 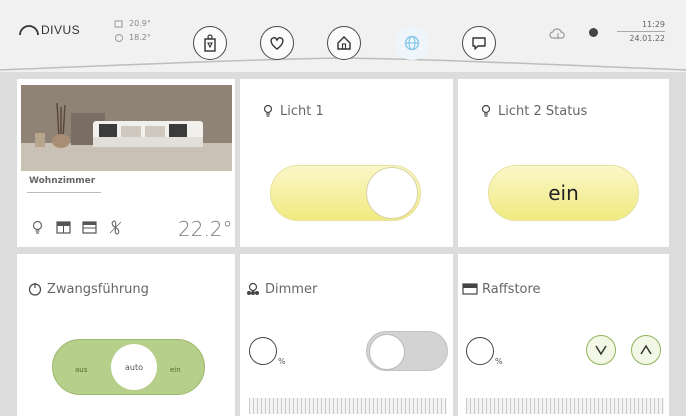 I want to click on outdoor-temp-icon, so click(x=118, y=24).